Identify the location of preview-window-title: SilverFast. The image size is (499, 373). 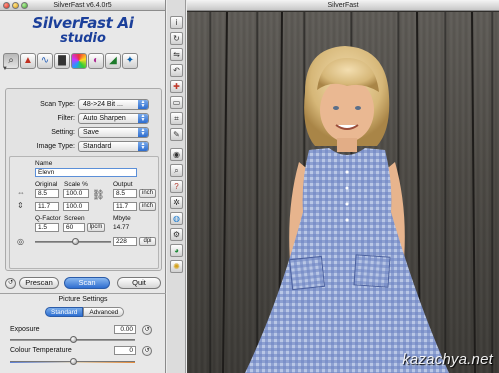
(343, 5).